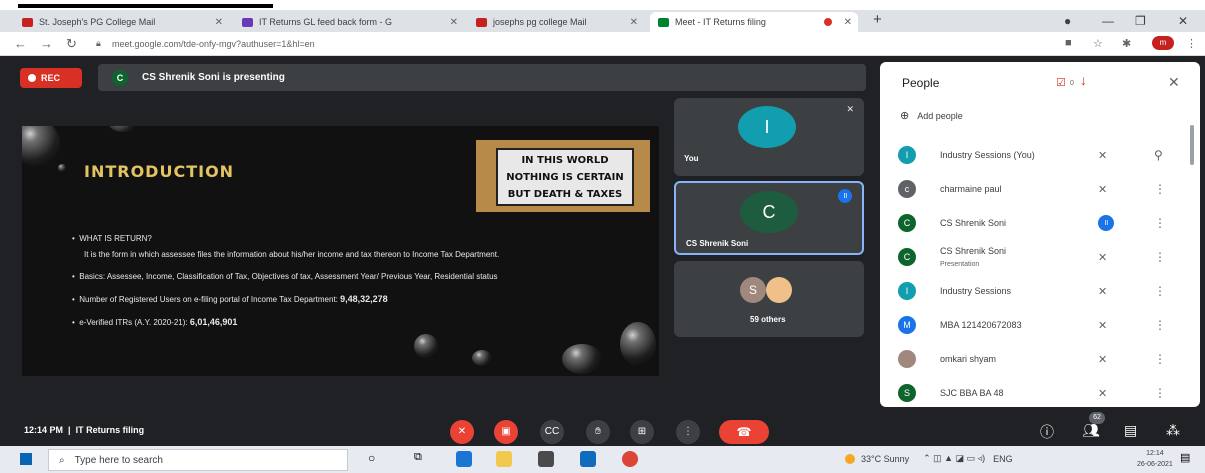  Describe the element at coordinates (1067, 21) in the screenshot. I see `tab-search-icon: ●` at that location.